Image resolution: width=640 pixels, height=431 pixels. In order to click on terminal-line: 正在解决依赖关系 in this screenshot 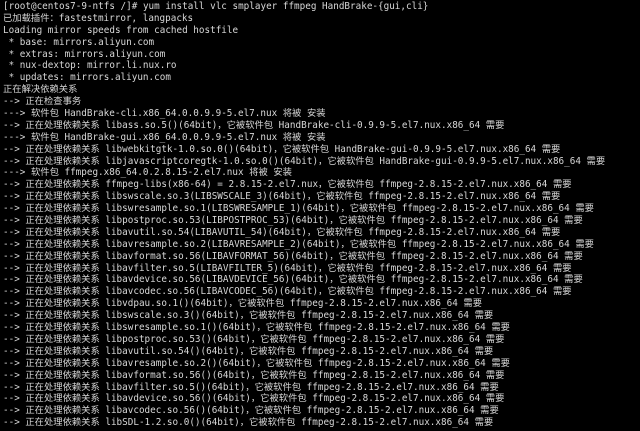, I will do `click(40, 90)`.